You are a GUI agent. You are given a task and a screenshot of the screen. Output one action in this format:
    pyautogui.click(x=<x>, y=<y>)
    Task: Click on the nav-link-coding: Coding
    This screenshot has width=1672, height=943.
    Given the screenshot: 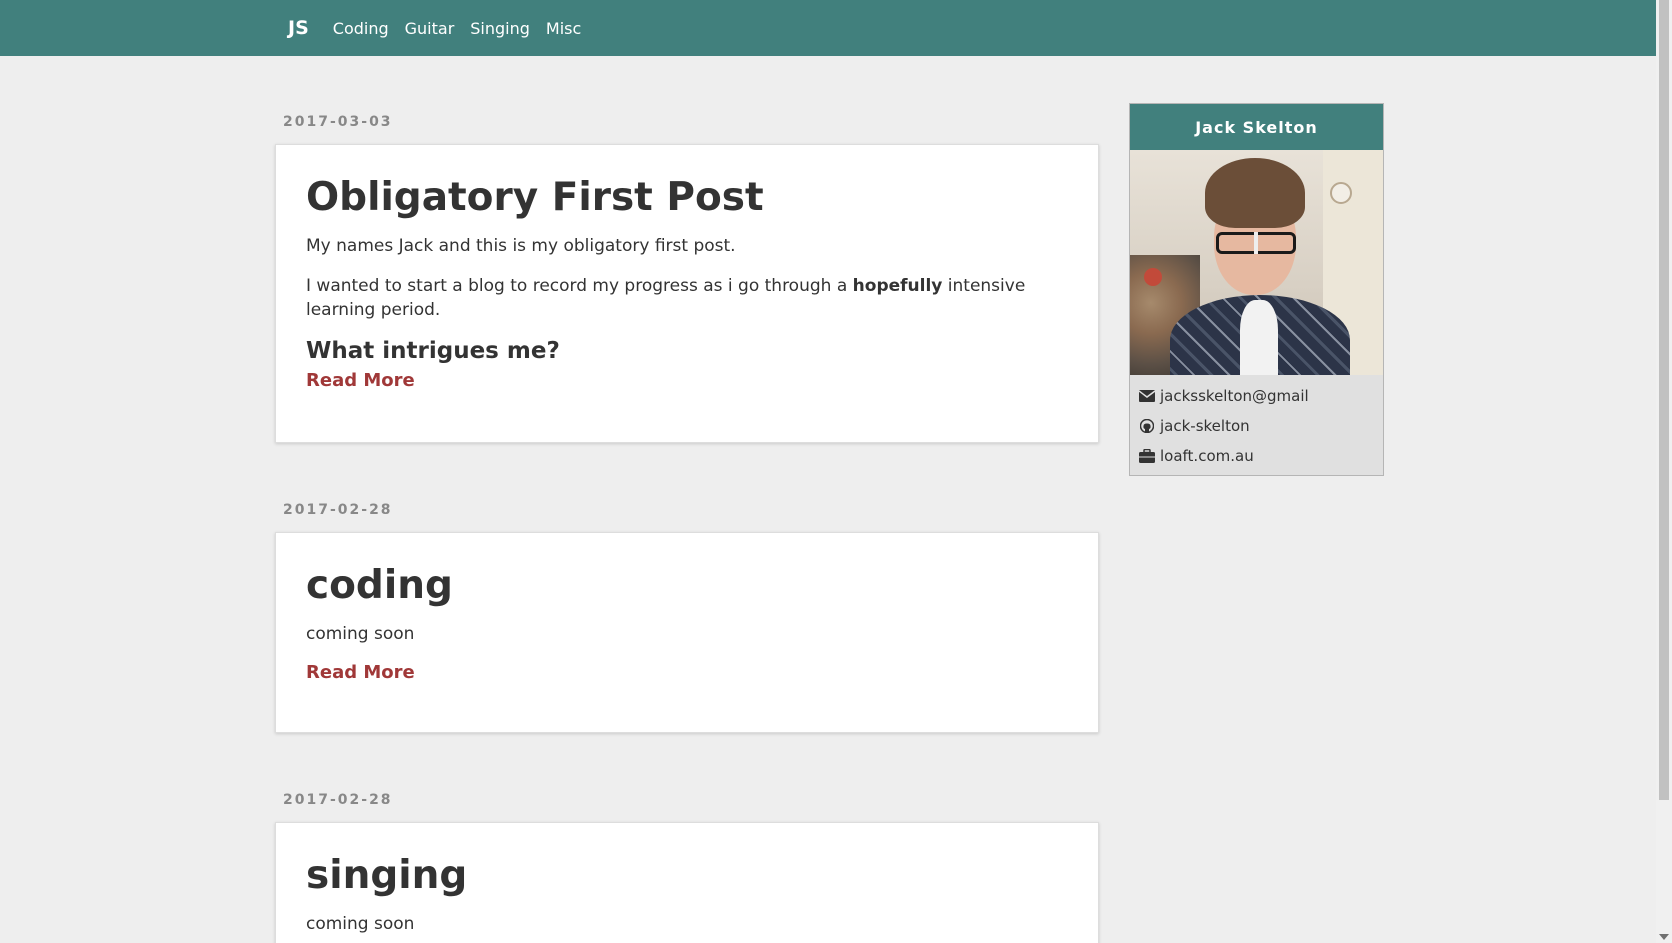 What is the action you would take?
    pyautogui.click(x=361, y=28)
    